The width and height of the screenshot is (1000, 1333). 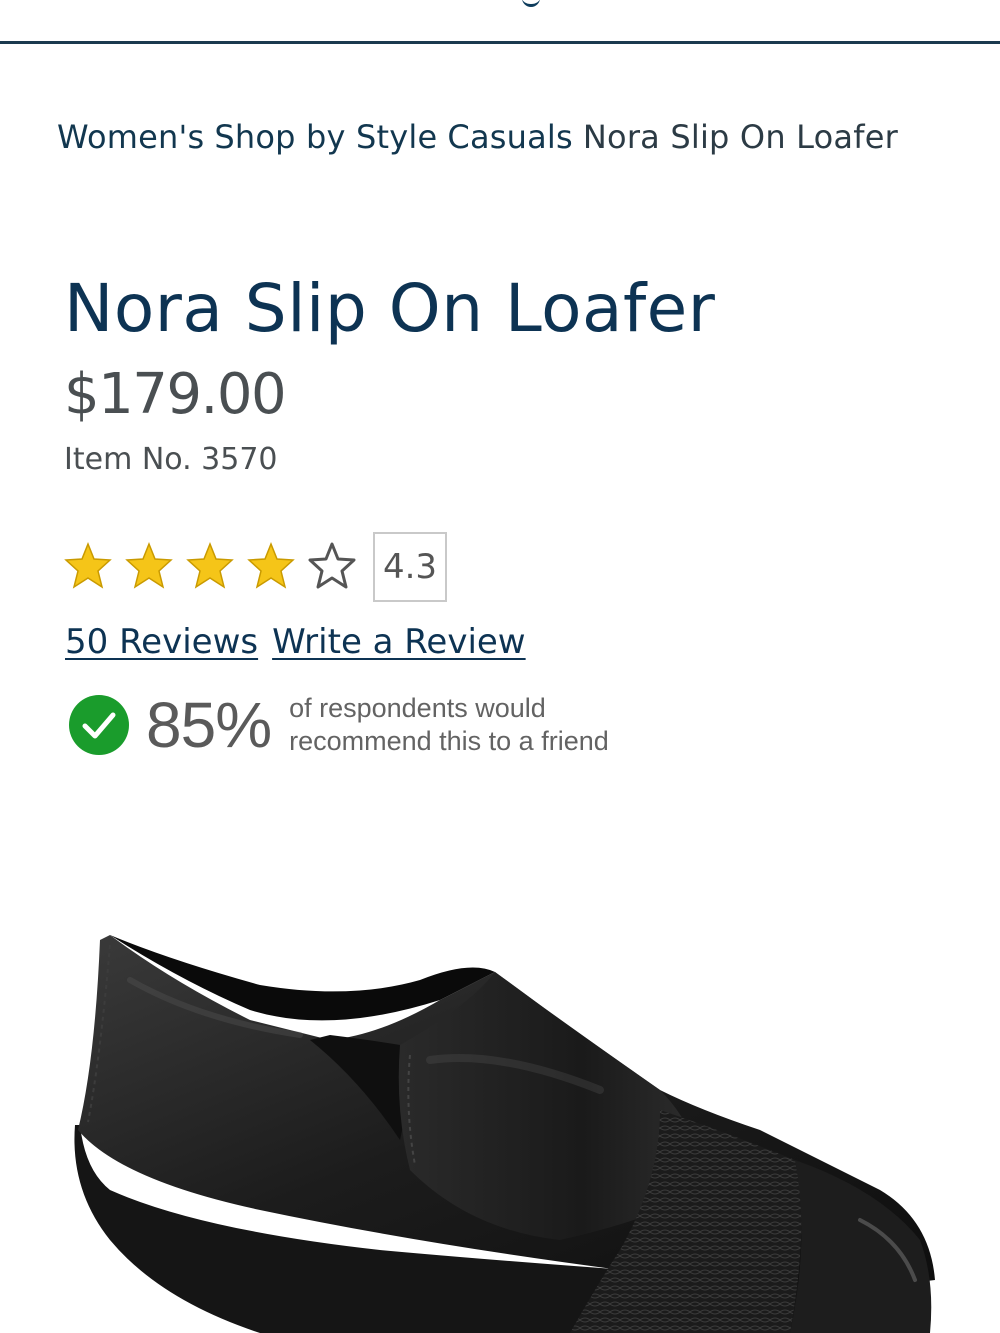 I want to click on recommend-text-line2: recommend this to a friend, so click(x=449, y=741).